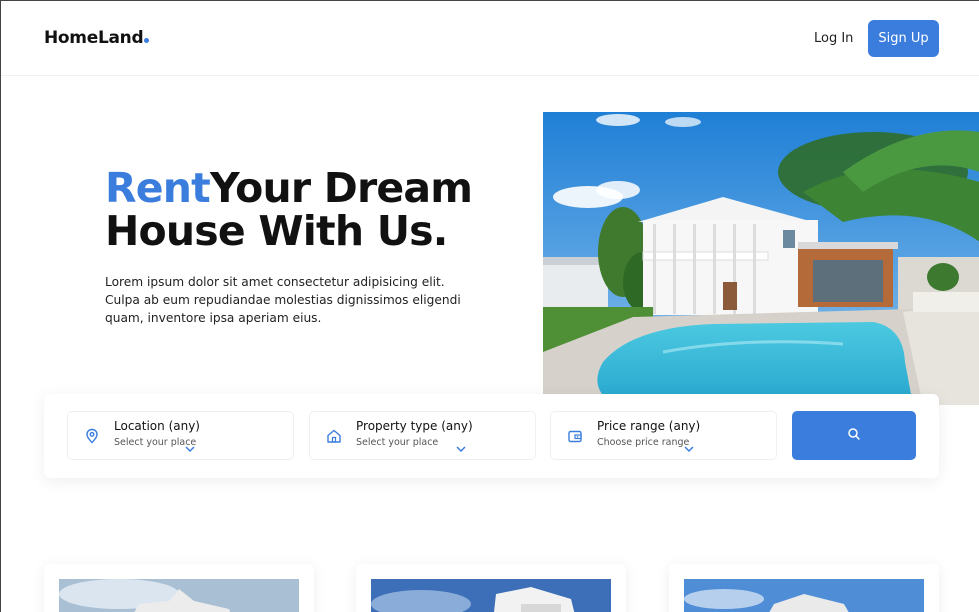  Describe the element at coordinates (903, 38) in the screenshot. I see `signup-button: Sign Up` at that location.